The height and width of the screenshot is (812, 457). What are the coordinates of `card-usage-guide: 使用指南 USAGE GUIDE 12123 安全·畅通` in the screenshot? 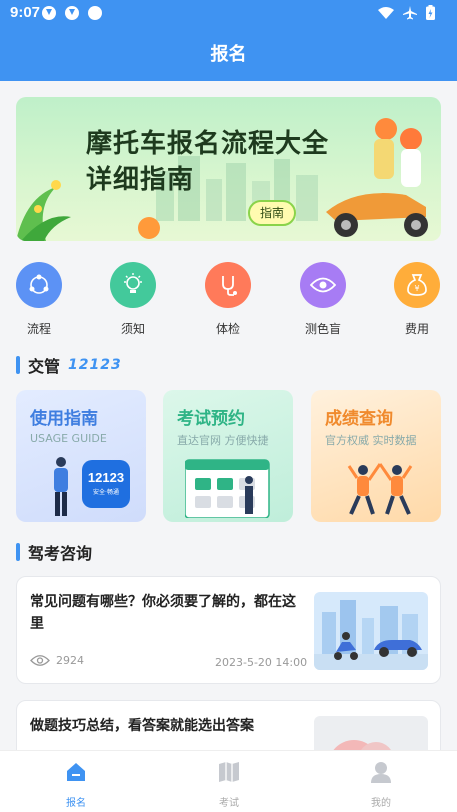 It's located at (81, 456).